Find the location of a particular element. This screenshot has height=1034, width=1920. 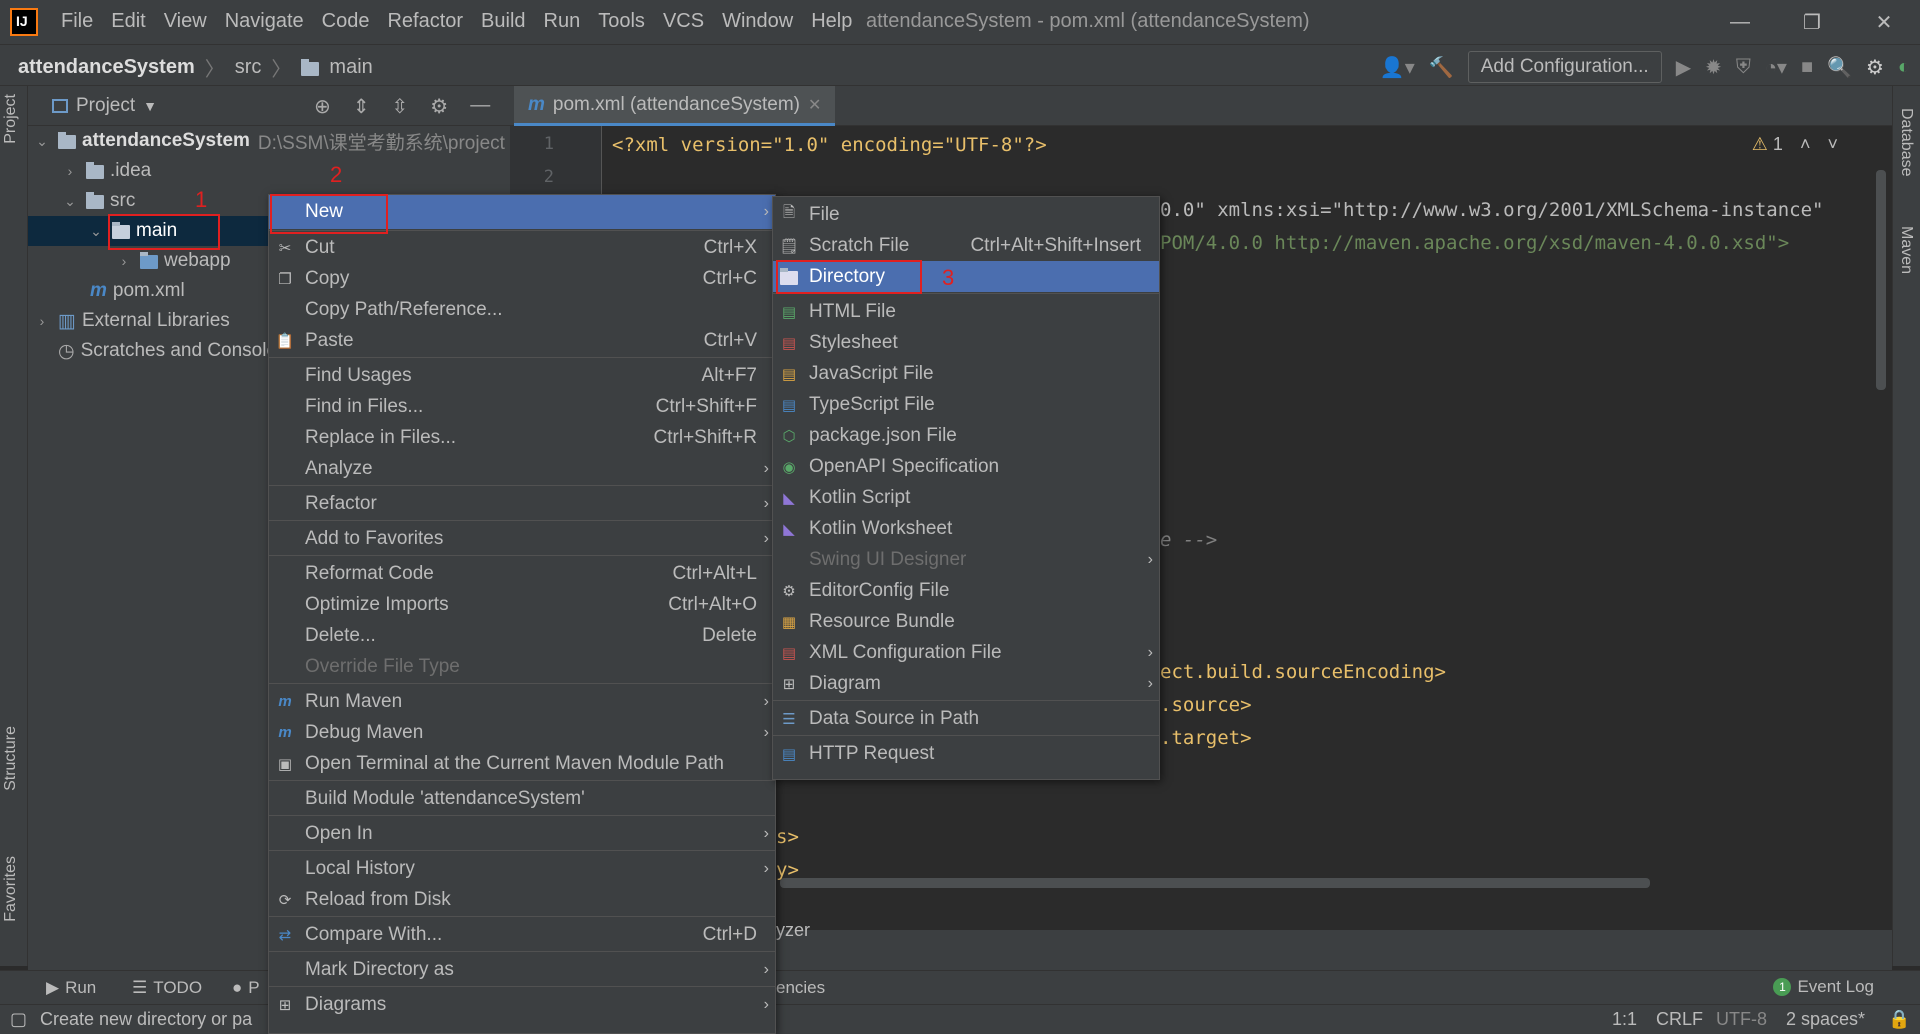

editor-horizontal-scrollbar is located at coordinates (1215, 883).